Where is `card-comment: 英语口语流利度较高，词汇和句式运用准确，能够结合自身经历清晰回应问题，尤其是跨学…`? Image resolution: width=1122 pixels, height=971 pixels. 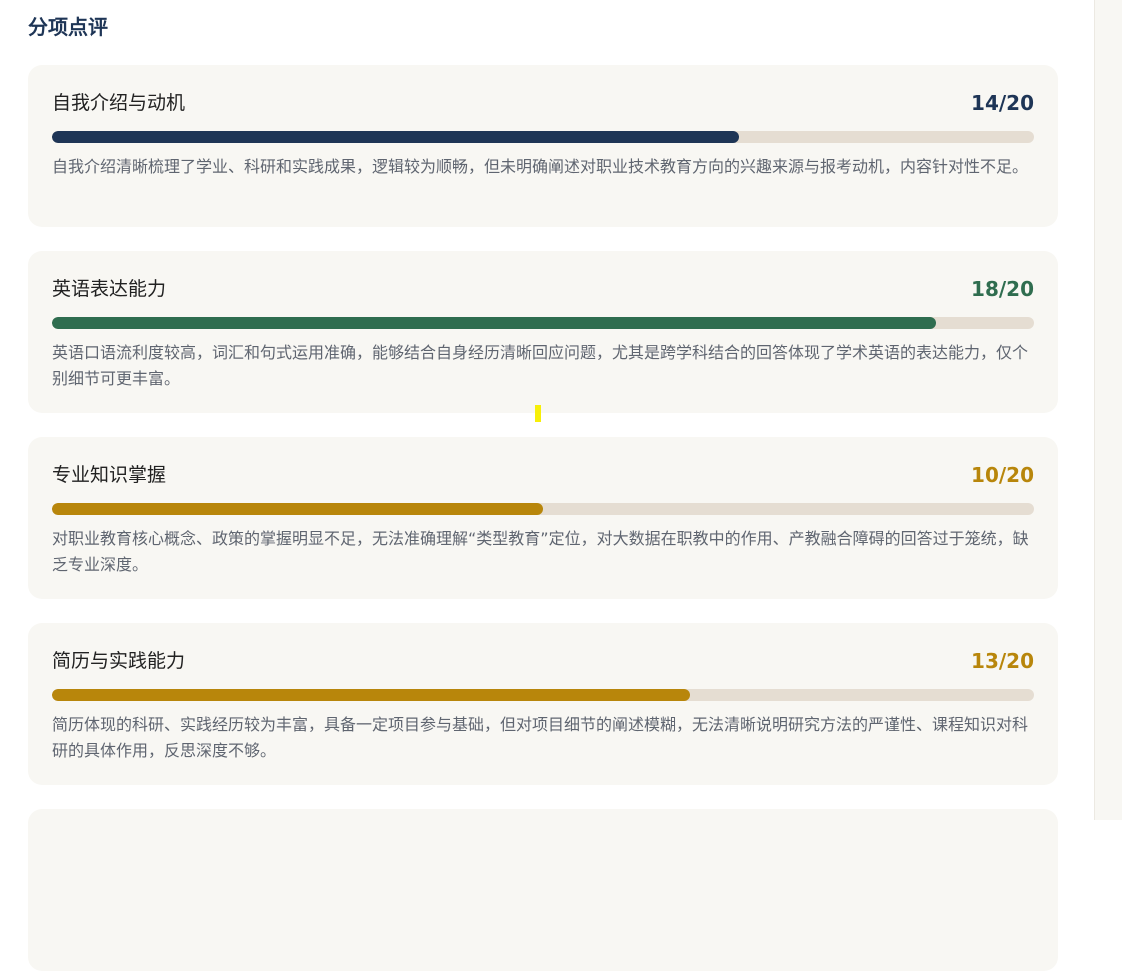
card-comment: 英语口语流利度较高，词汇和句式运用准确，能够结合自身经历清晰回应问题，尤其是跨学… is located at coordinates (540, 365).